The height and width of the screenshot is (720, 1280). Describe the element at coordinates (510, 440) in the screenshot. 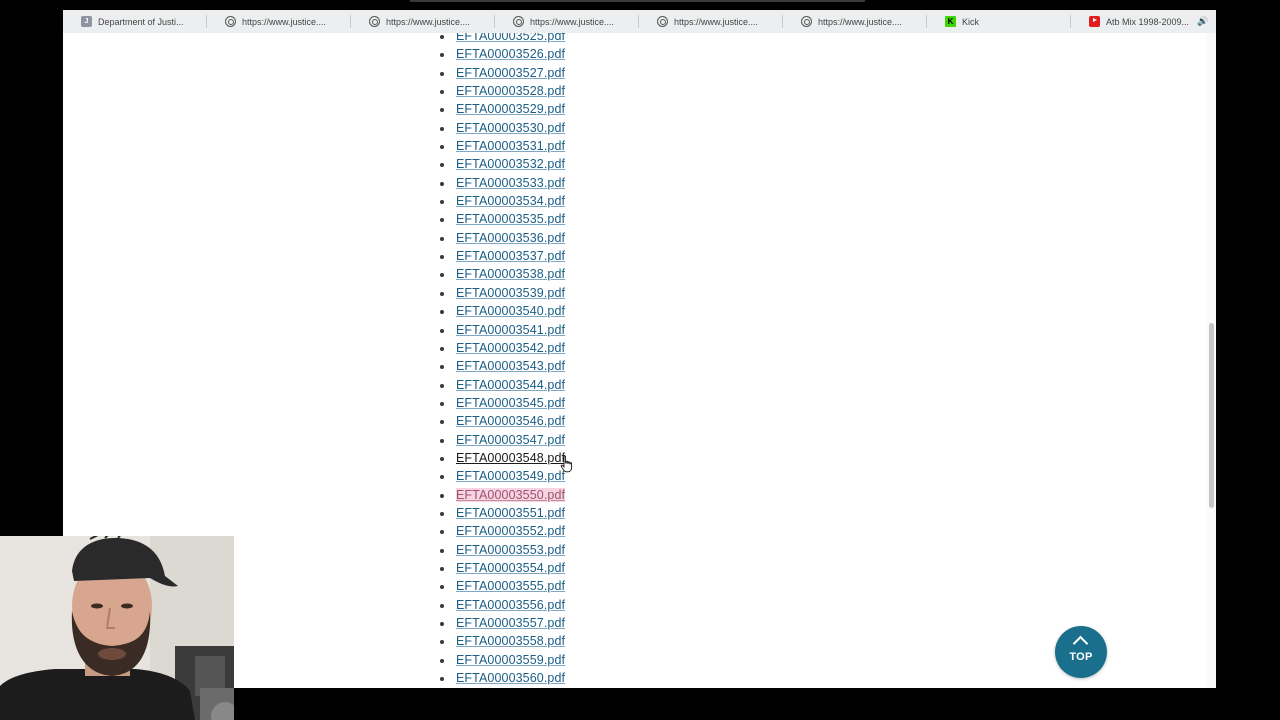

I see `pdf-file-link: EFTA00003547.pdf` at that location.